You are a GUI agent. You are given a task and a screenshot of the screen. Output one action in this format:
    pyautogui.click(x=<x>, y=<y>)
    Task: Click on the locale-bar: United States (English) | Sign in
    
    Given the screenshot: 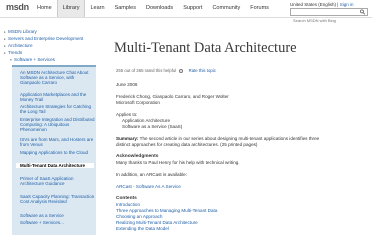 What is the action you would take?
    pyautogui.click(x=322, y=4)
    